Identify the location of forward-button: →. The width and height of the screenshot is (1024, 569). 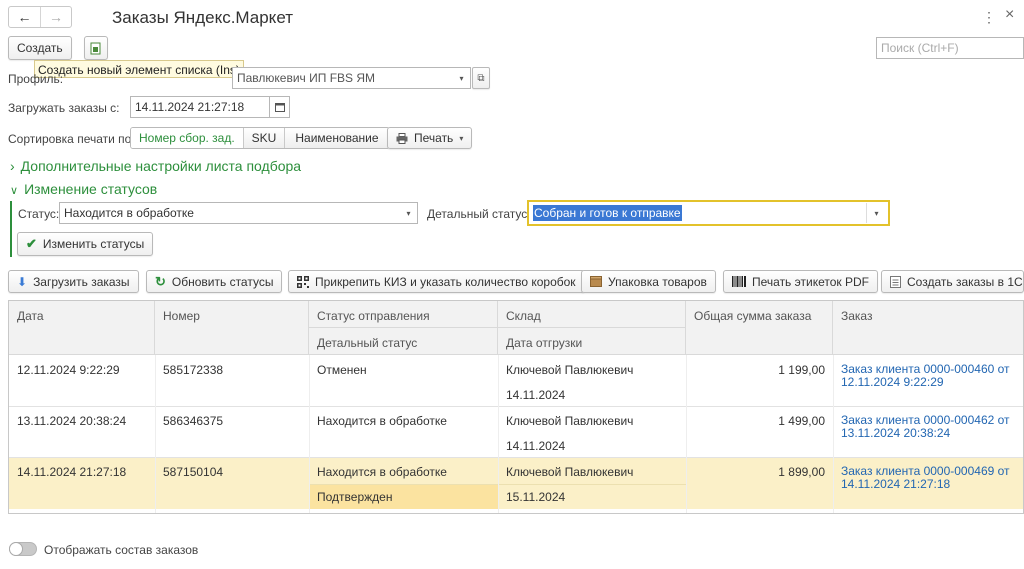
(56, 17).